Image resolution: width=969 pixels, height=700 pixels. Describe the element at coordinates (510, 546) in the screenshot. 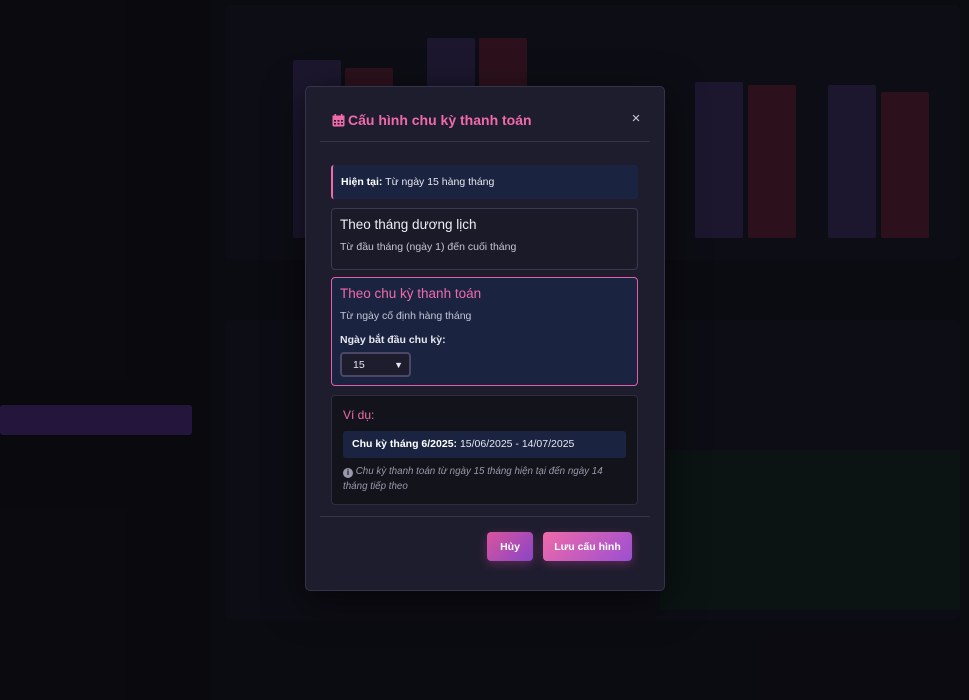

I see `cancel-button: Hủy` at that location.